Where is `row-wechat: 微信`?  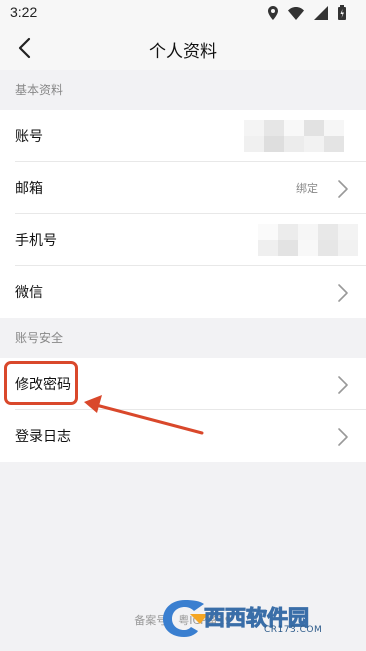 row-wechat: 微信 is located at coordinates (183, 292).